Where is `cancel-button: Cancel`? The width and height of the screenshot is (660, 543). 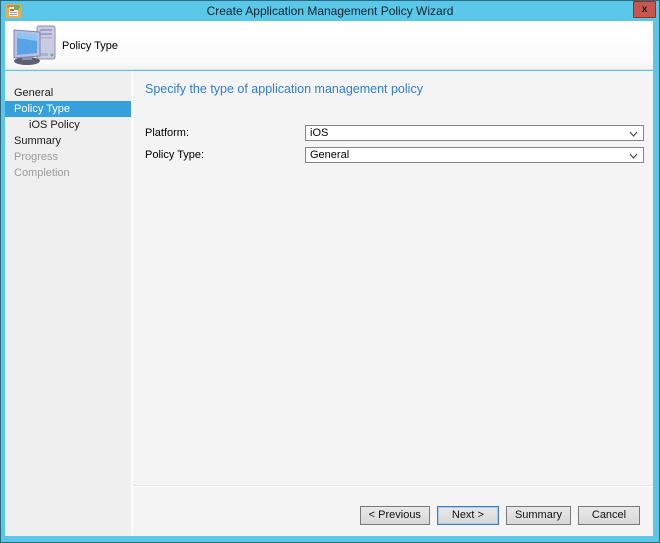
cancel-button: Cancel is located at coordinates (609, 515).